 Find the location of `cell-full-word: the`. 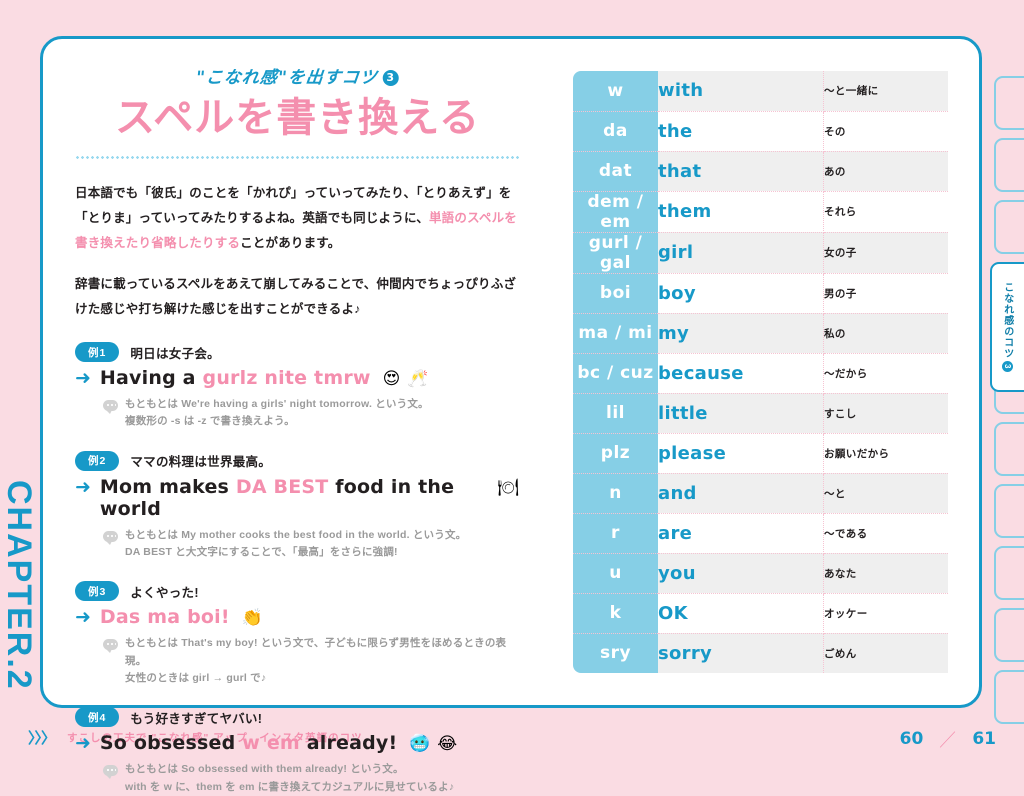

cell-full-word: the is located at coordinates (741, 131).